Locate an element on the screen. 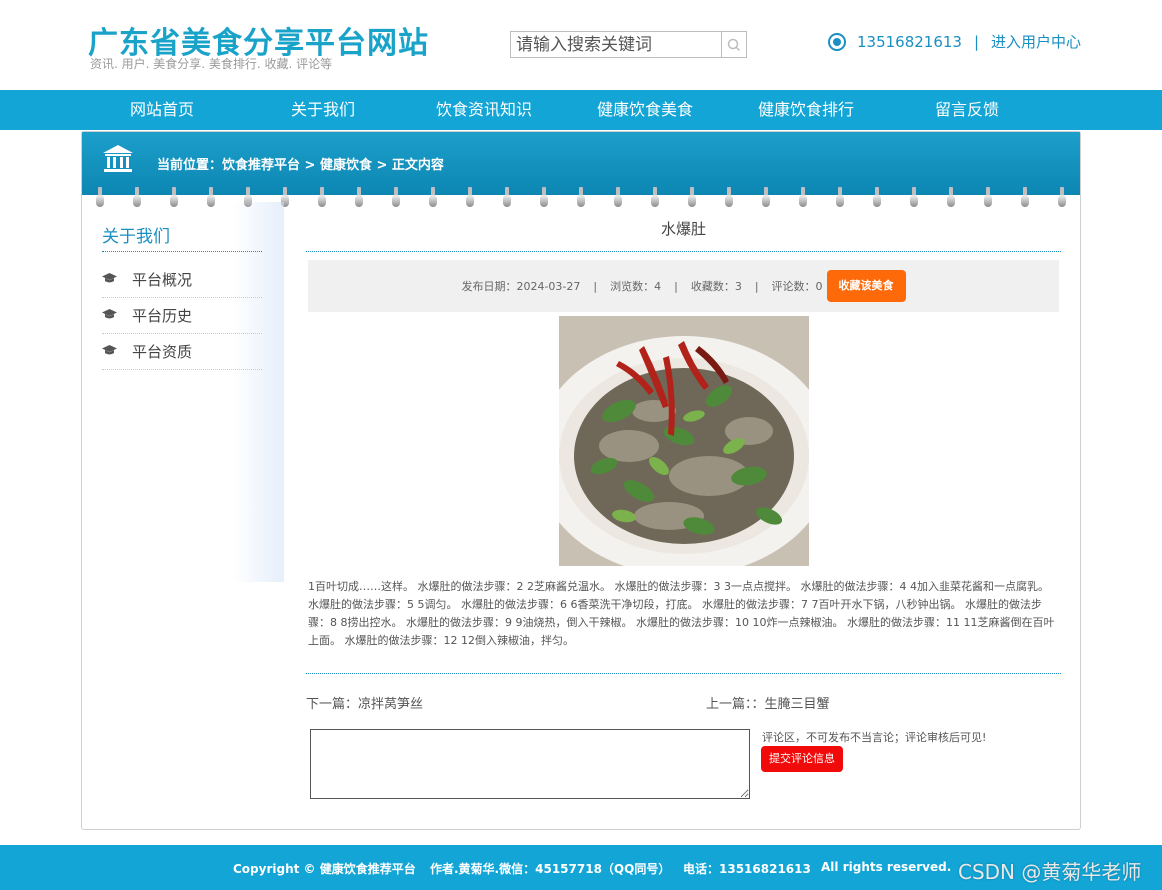 The height and width of the screenshot is (890, 1162). breadcrumb: 当前位置：饮食推荐平台 > 健康饮食 > 正文内容 is located at coordinates (300, 165).